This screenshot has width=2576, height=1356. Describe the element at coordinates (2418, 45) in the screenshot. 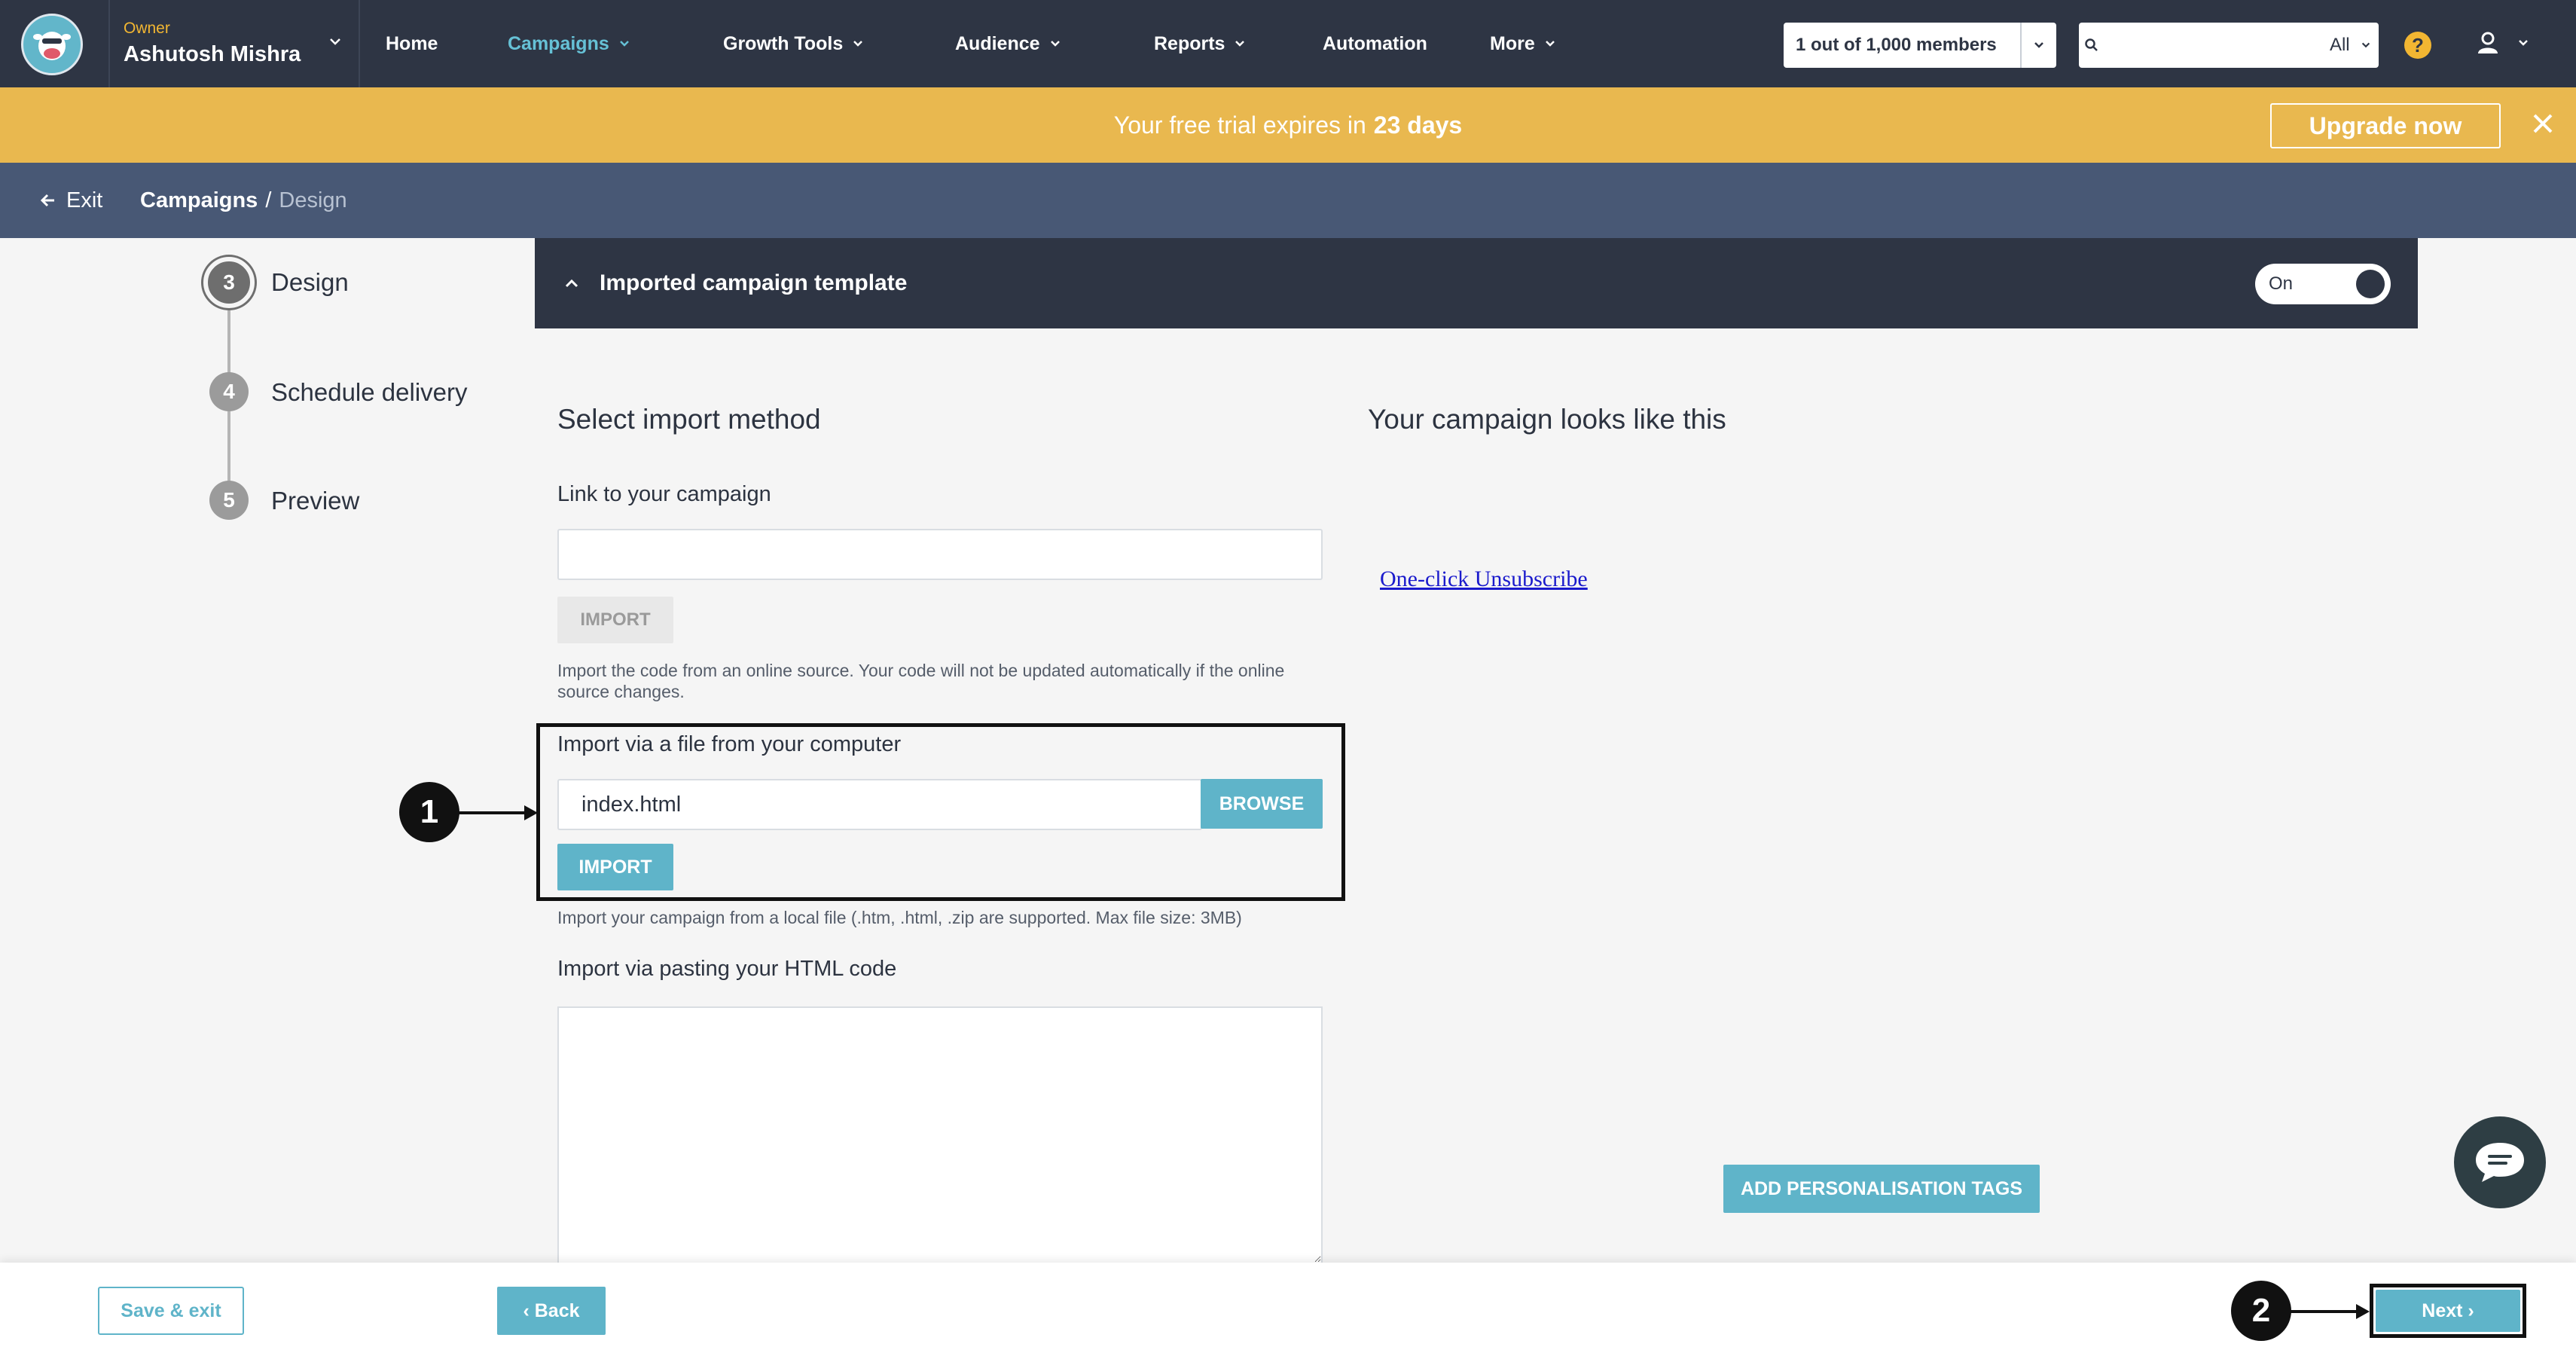

I see `help-icon: ?` at that location.